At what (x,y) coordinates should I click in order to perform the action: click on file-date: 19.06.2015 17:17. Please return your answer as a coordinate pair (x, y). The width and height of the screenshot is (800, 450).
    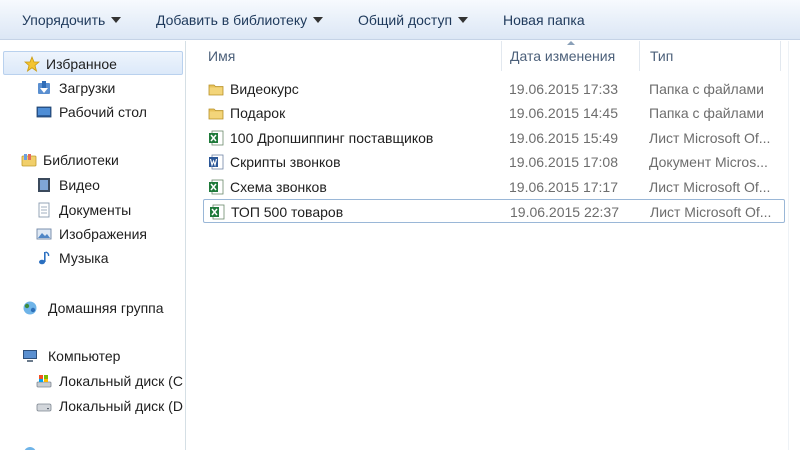
    Looking at the image, I should click on (563, 187).